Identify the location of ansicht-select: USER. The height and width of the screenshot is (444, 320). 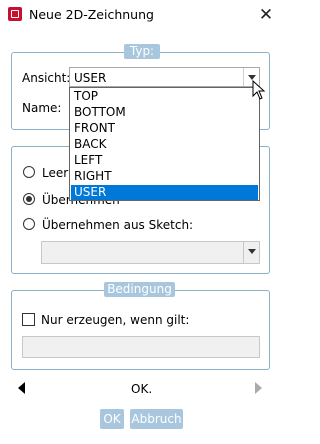
(164, 77).